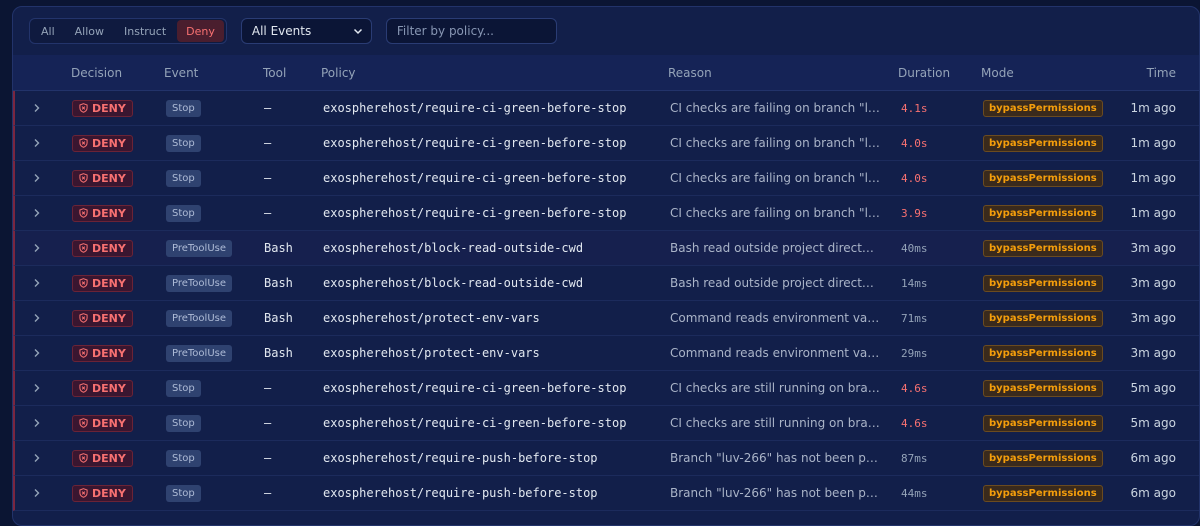 The image size is (1200, 526). What do you see at coordinates (1153, 493) in the screenshot?
I see `time-cell: 6m ago` at bounding box center [1153, 493].